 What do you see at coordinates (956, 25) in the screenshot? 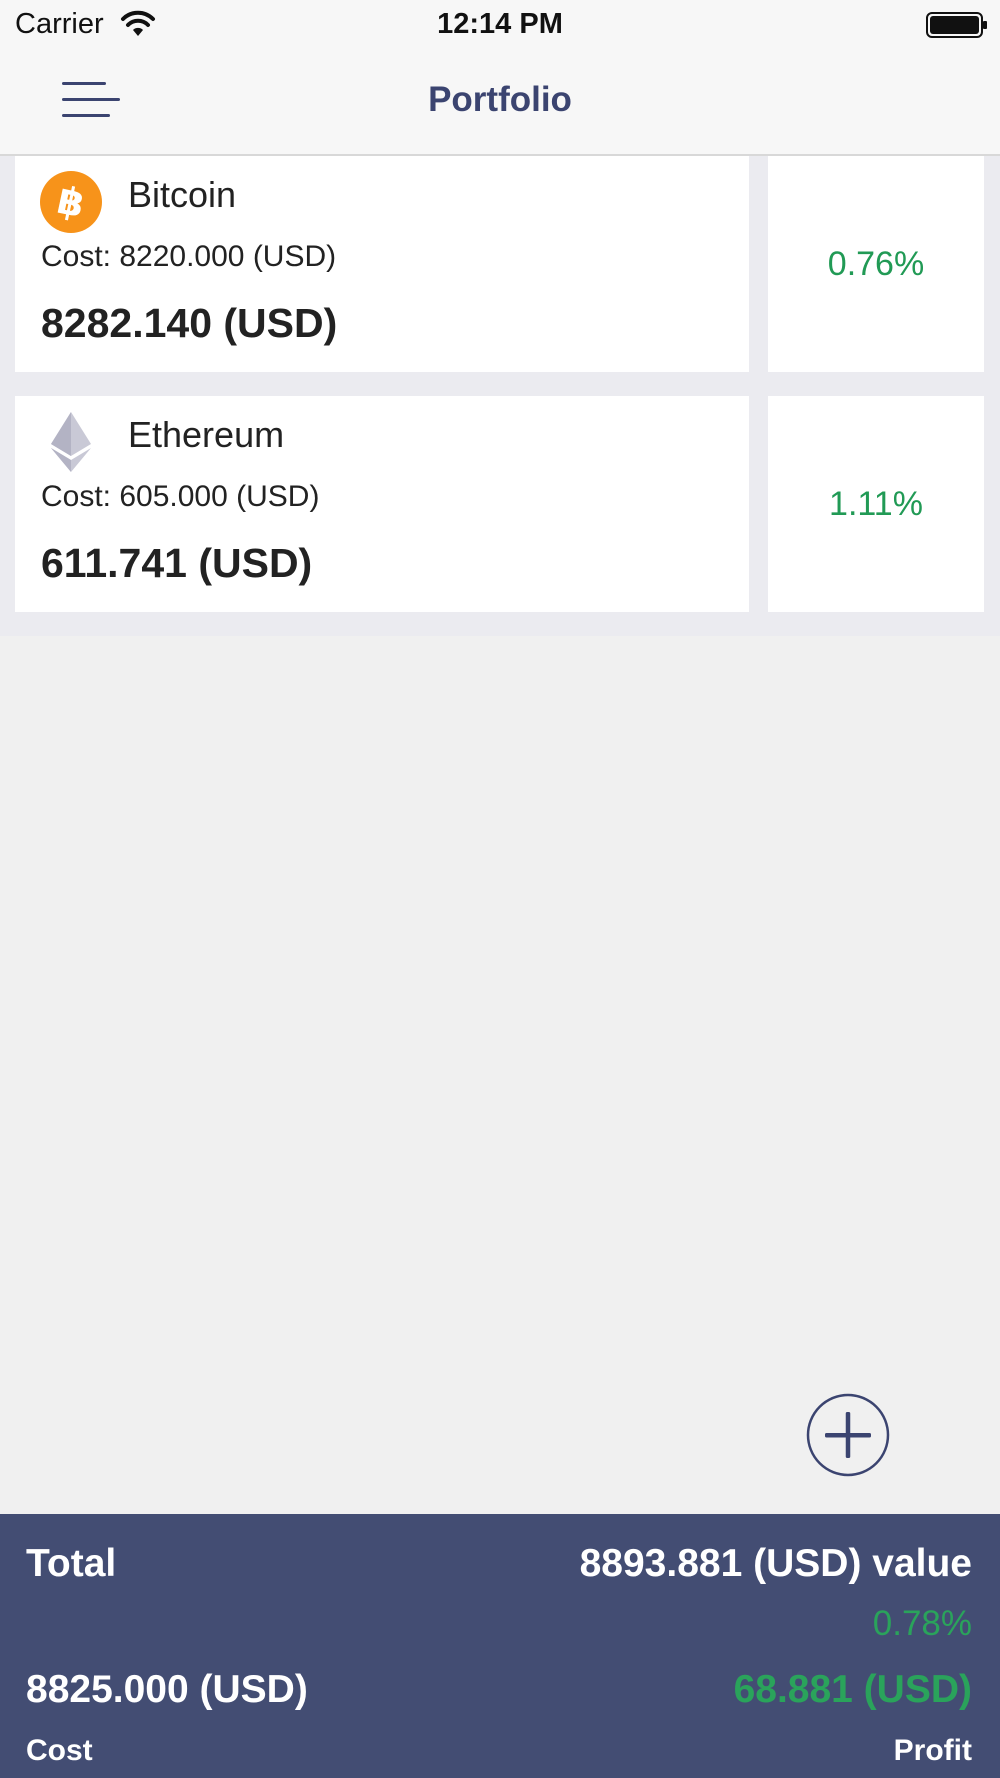
I see `battery-icon` at bounding box center [956, 25].